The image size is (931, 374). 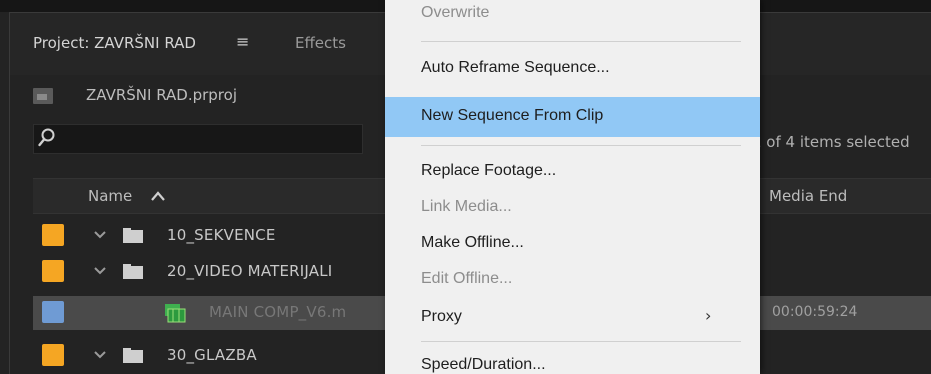 What do you see at coordinates (455, 12) in the screenshot?
I see `menu-item-label: Overwrite` at bounding box center [455, 12].